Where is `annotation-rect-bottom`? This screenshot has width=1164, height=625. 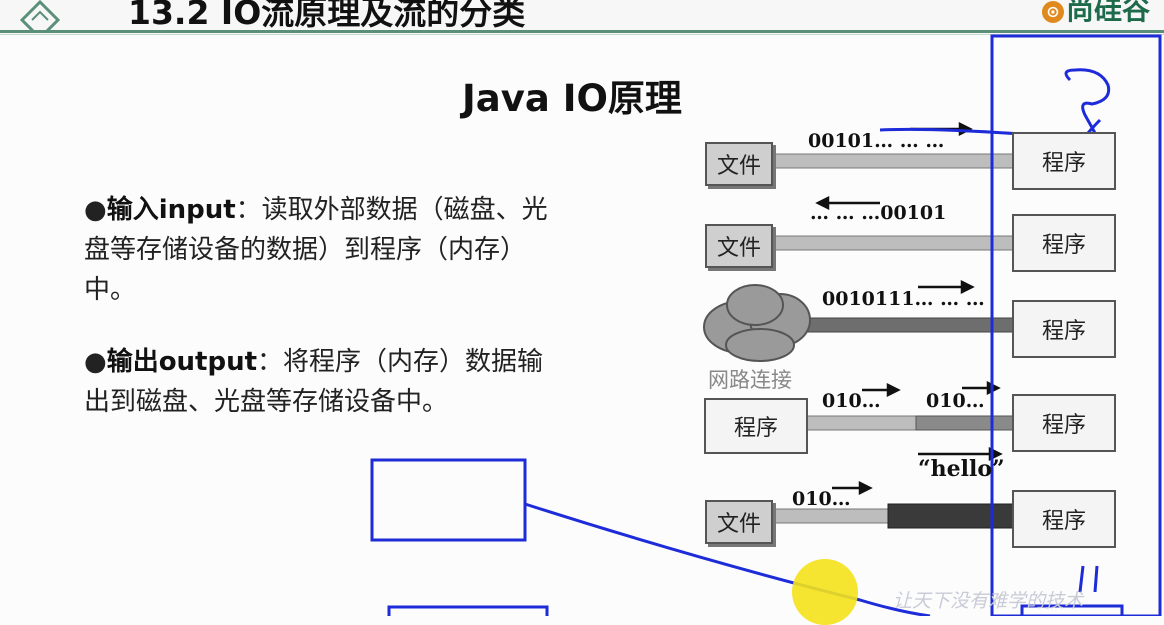 annotation-rect-bottom is located at coordinates (468, 610).